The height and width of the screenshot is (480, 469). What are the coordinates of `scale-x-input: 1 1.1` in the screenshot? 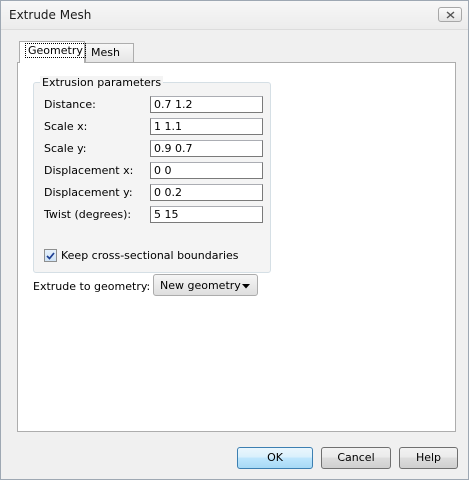 It's located at (206, 126).